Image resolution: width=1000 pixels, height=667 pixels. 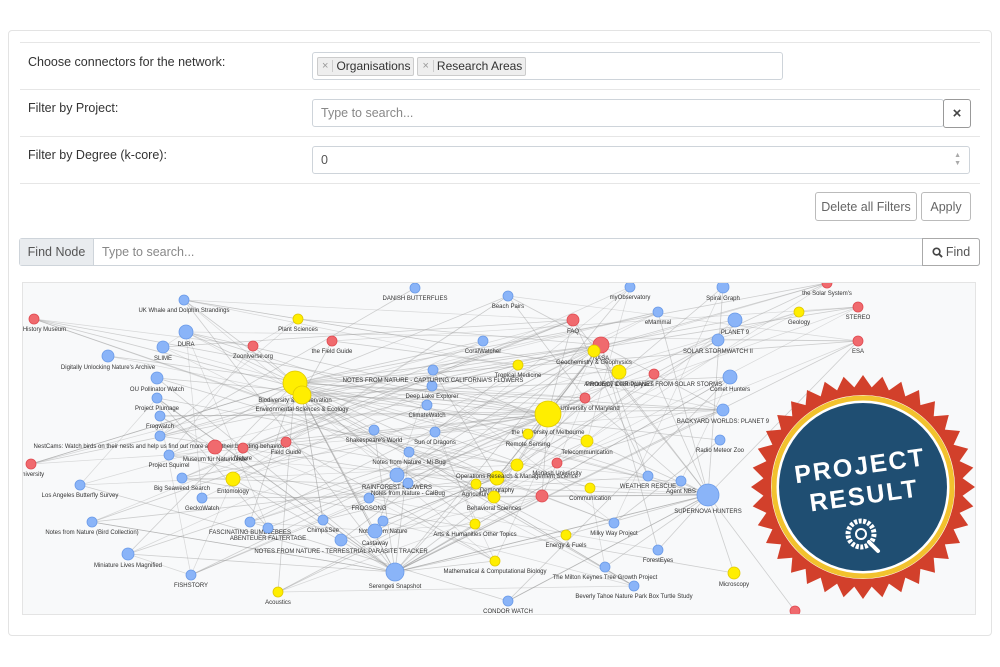 I want to click on network-node: DANISH BUTTERFLIES, so click(x=415, y=292).